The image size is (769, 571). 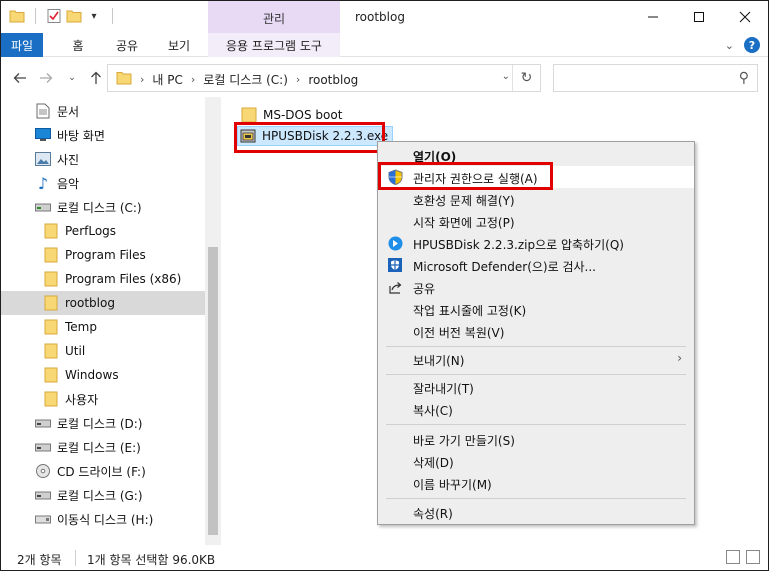 I want to click on nav-item-local-disk-g: 로컬 디스크 (G:), so click(x=103, y=495).